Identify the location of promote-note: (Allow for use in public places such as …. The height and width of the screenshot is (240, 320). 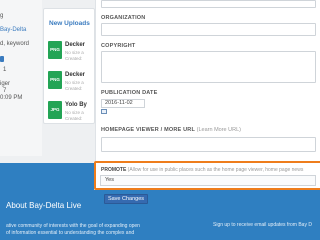
(215, 170).